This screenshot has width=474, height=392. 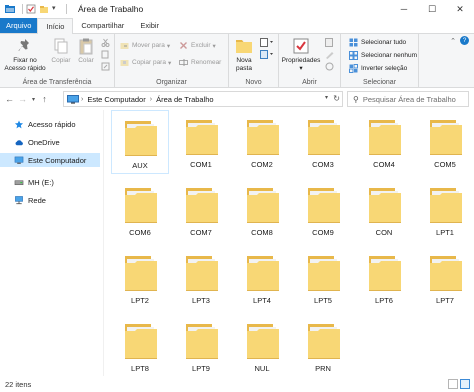 I want to click on up-button: ↑, so click(x=44, y=99).